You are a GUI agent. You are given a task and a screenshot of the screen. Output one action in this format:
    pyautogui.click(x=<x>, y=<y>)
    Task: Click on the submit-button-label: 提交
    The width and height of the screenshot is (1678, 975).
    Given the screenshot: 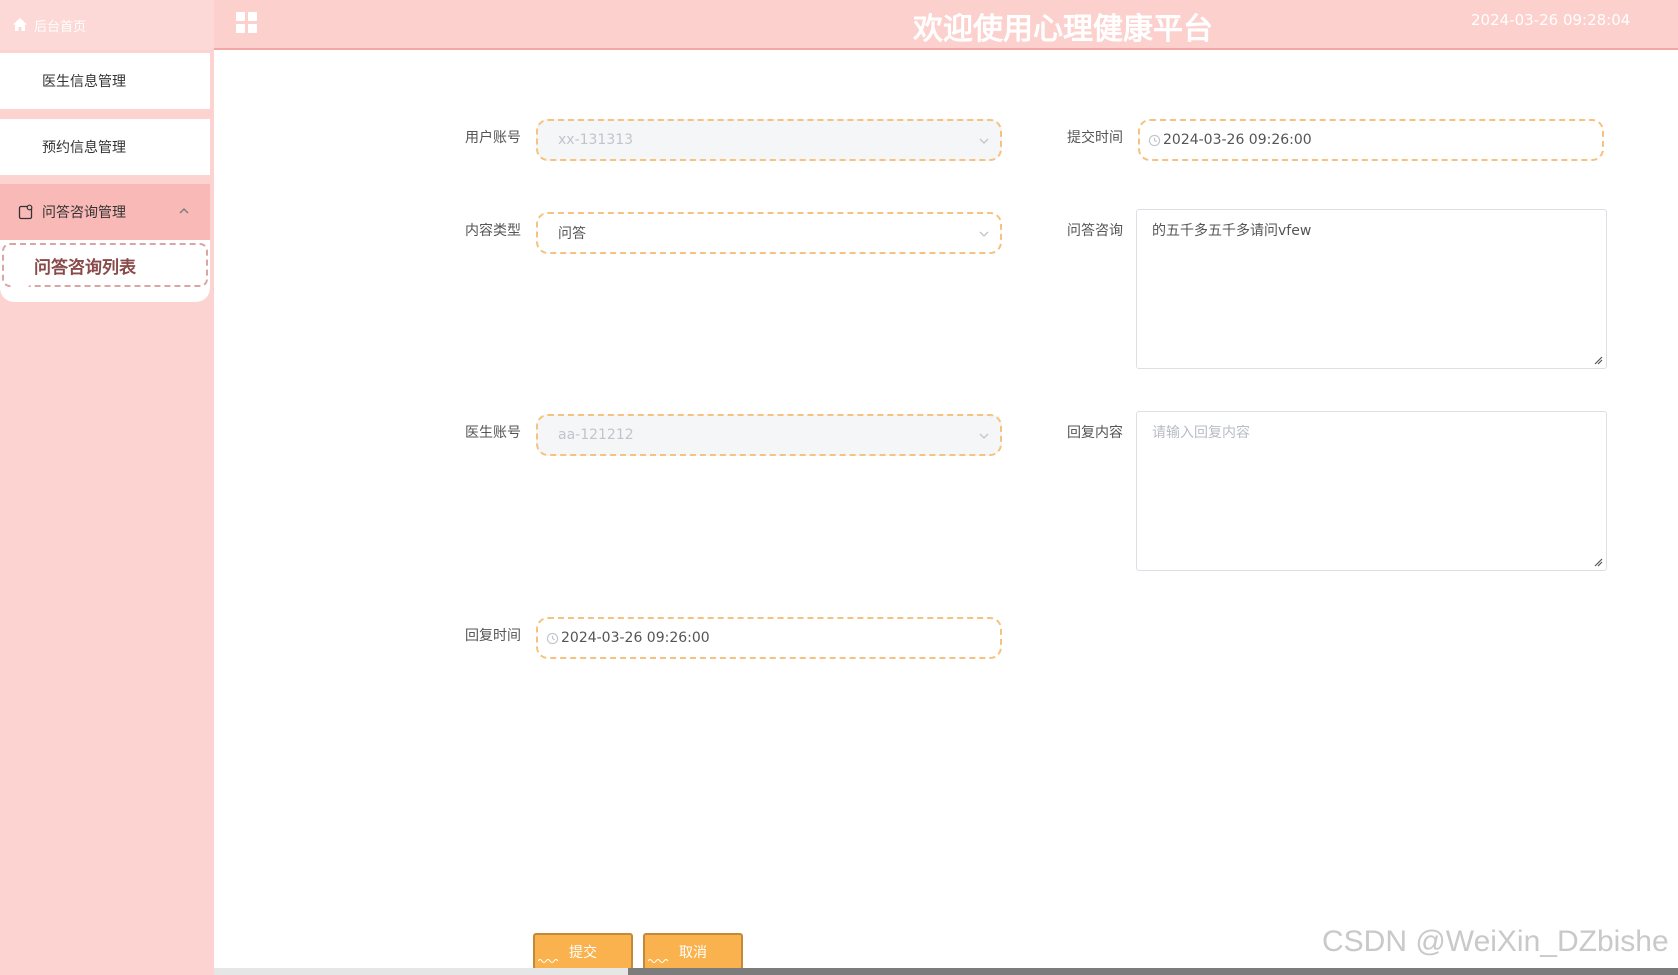 What is the action you would take?
    pyautogui.click(x=583, y=952)
    